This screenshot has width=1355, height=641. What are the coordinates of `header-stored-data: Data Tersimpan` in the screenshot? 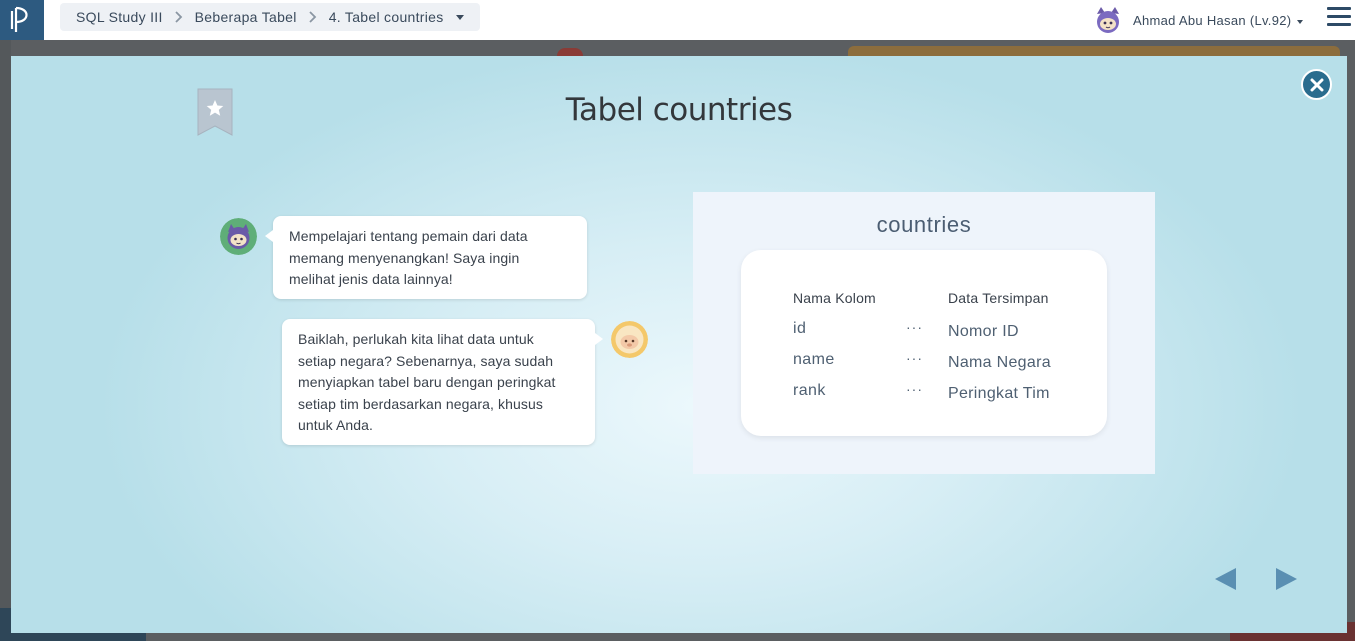 It's located at (998, 298).